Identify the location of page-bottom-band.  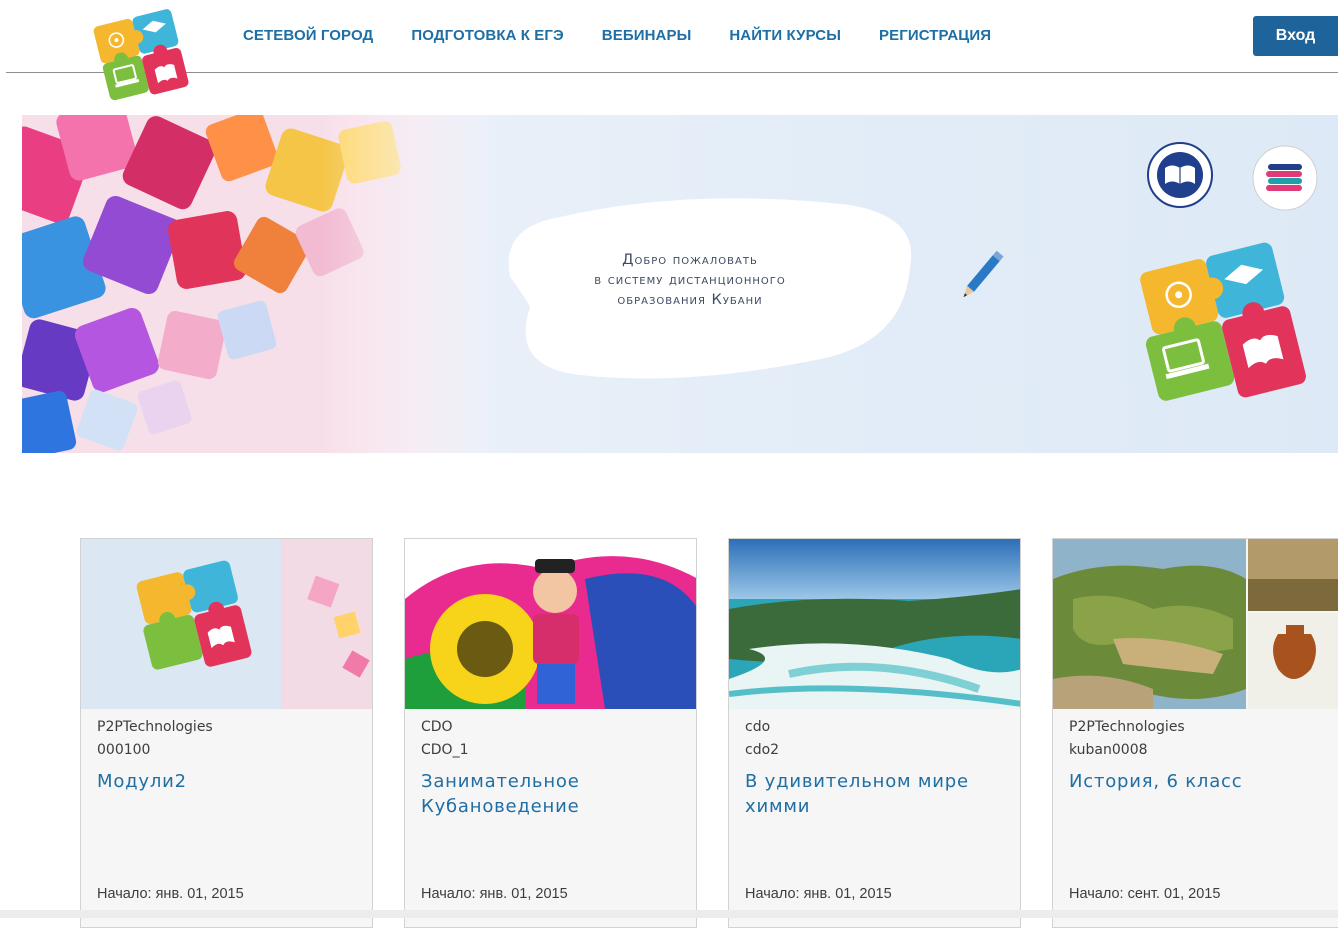
(669, 914).